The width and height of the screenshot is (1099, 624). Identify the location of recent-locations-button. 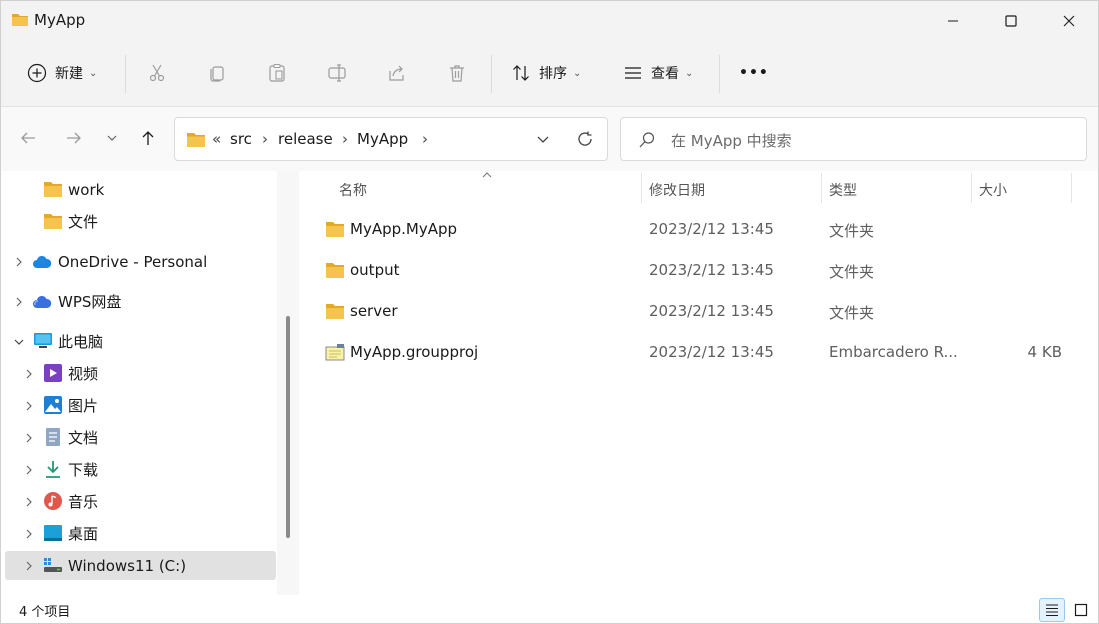
(112, 138).